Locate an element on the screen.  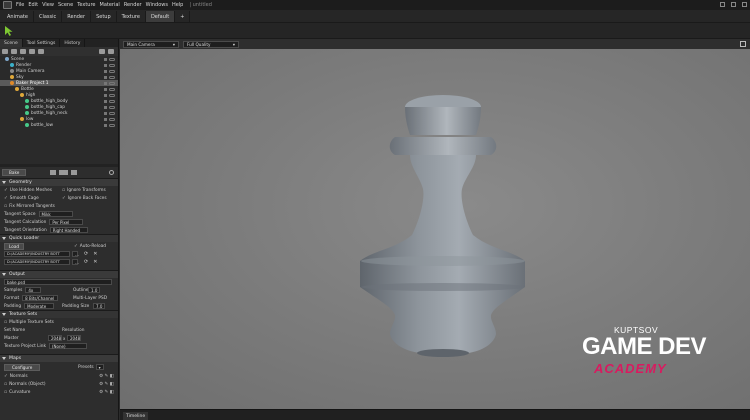
light-icon is located at coordinates (14, 51).